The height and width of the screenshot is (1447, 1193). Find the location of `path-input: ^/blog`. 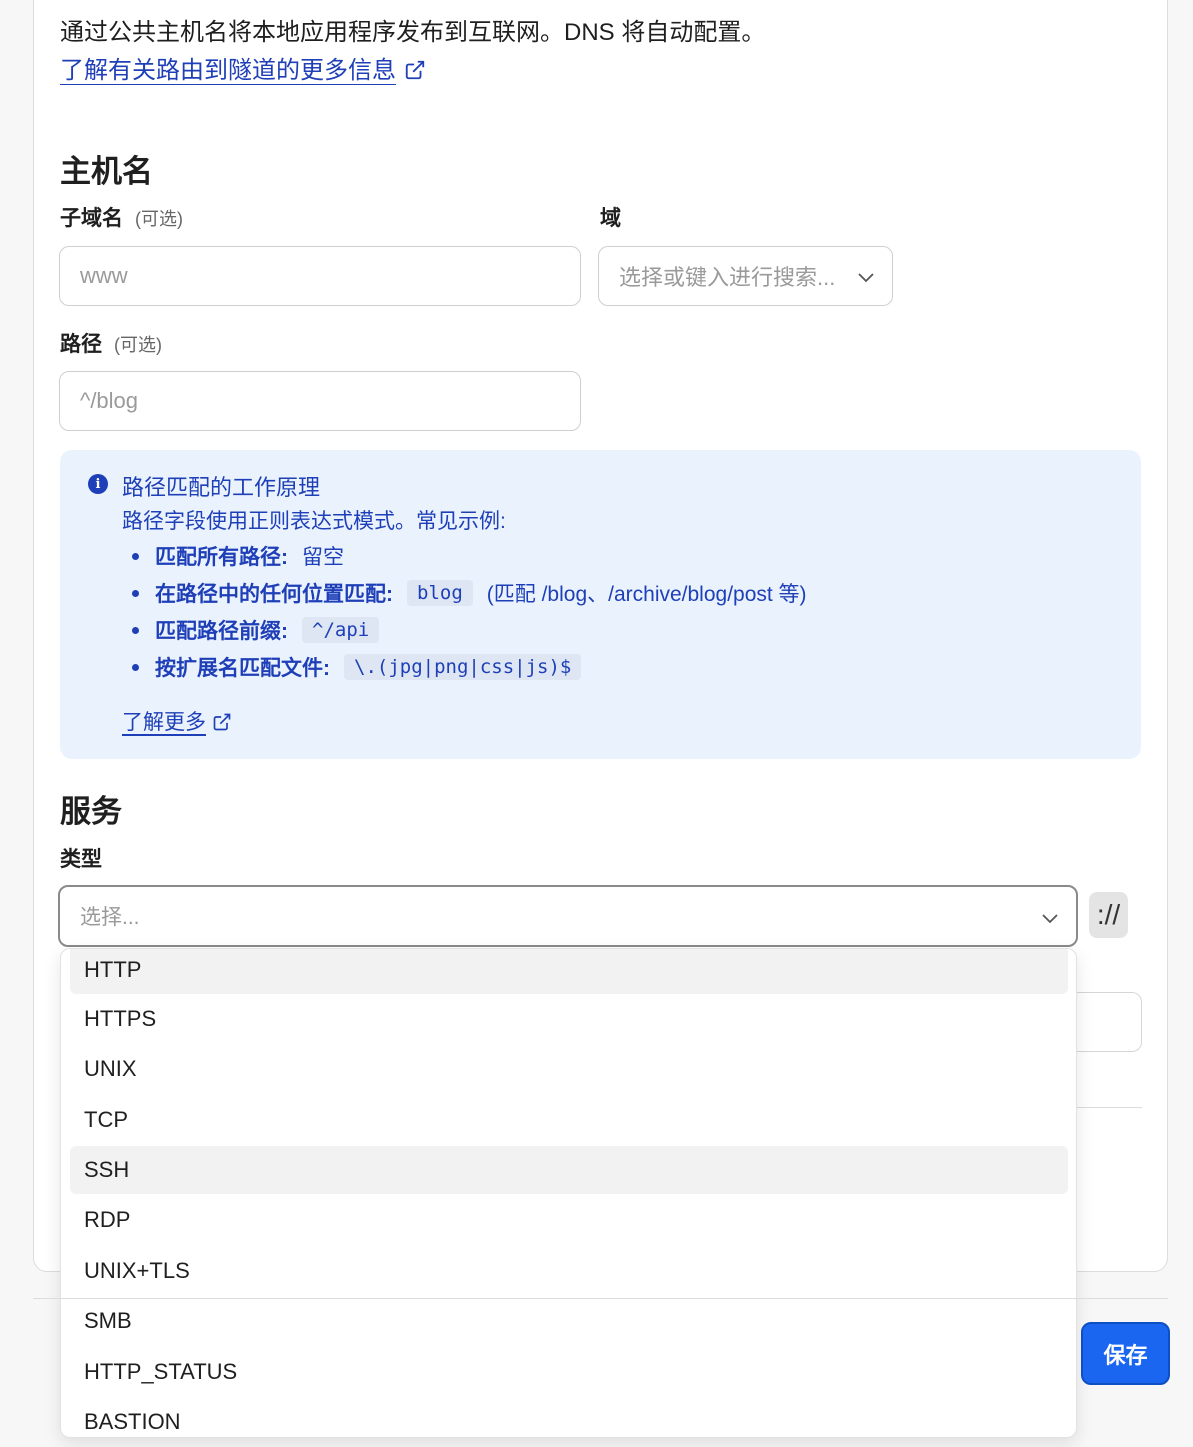

path-input: ^/blog is located at coordinates (320, 401).